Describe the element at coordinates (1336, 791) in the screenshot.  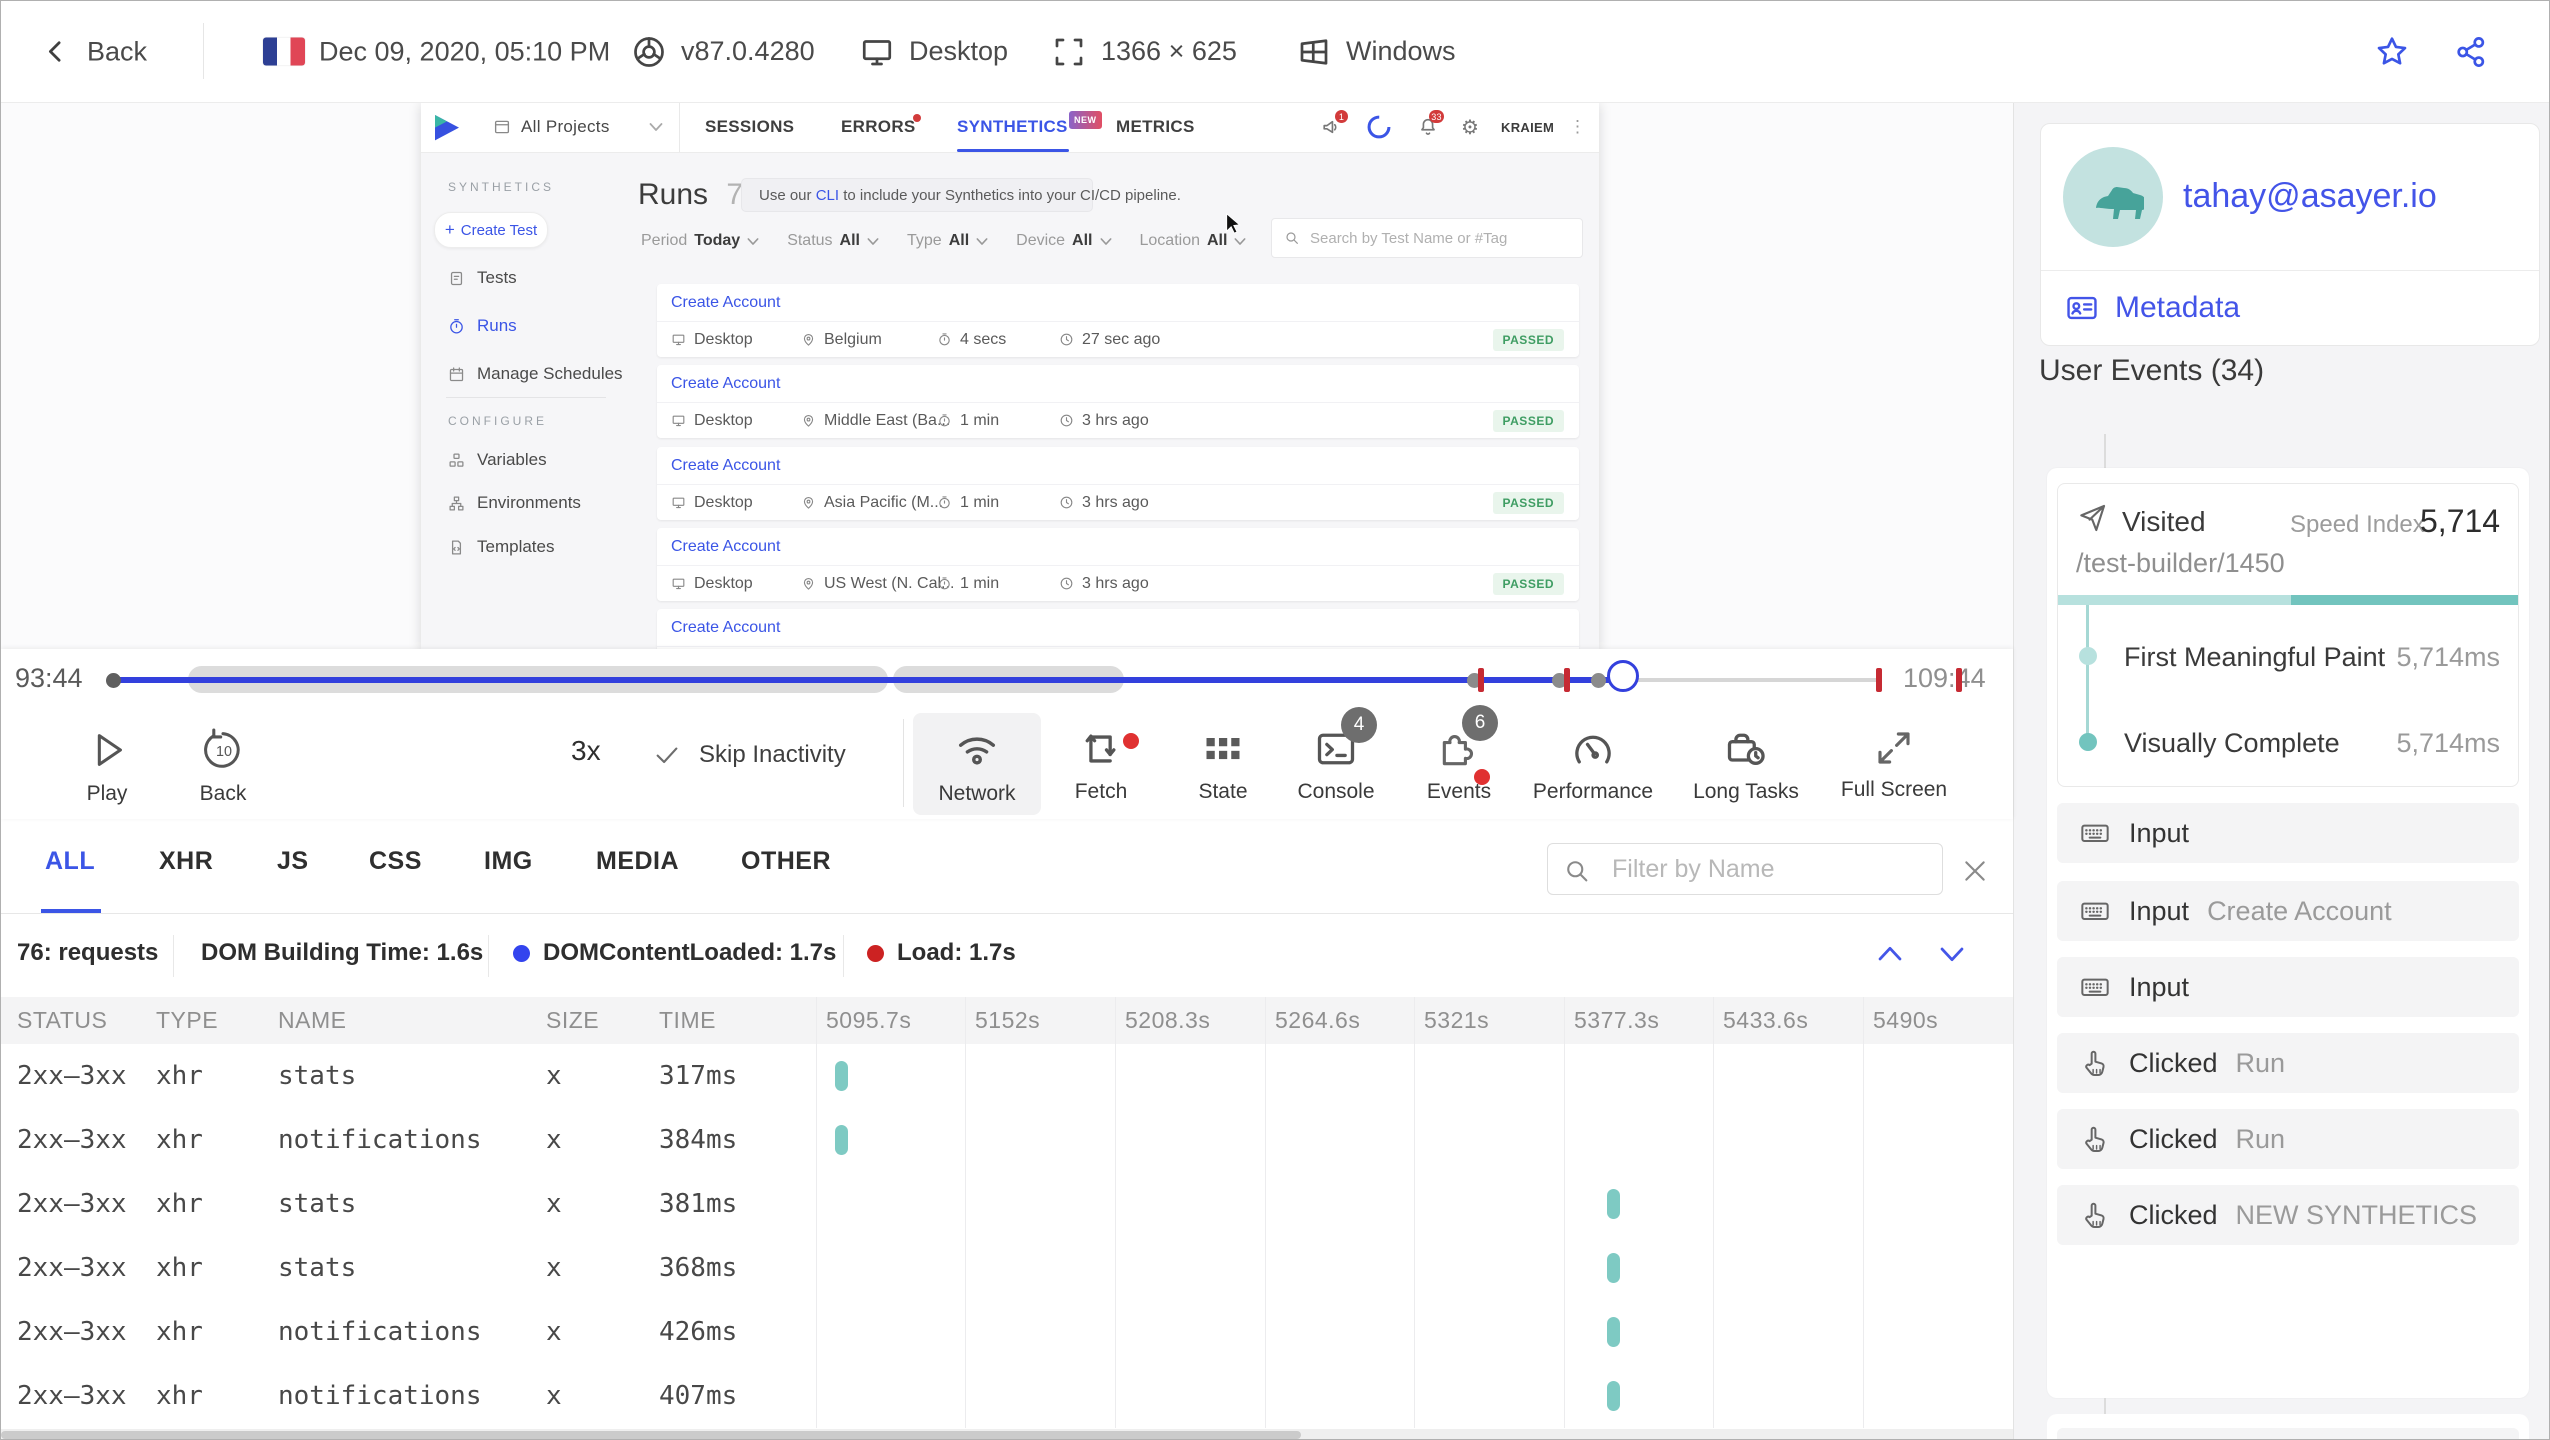
I see `console-label: Console` at that location.